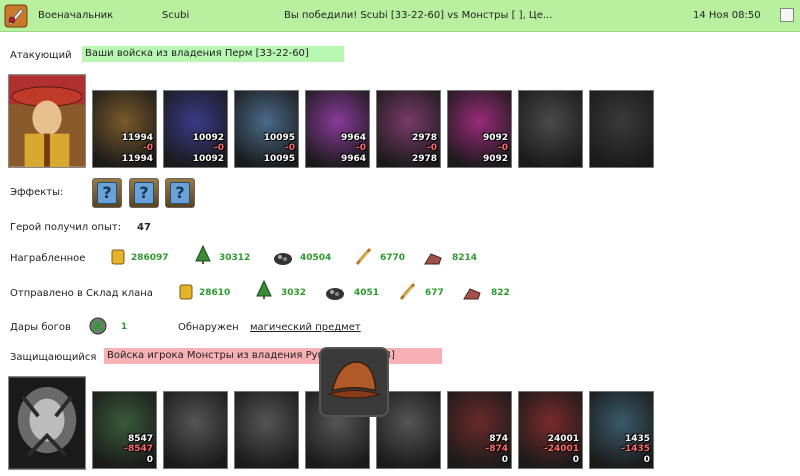  I want to click on magic-item-tooltip, so click(354, 382).